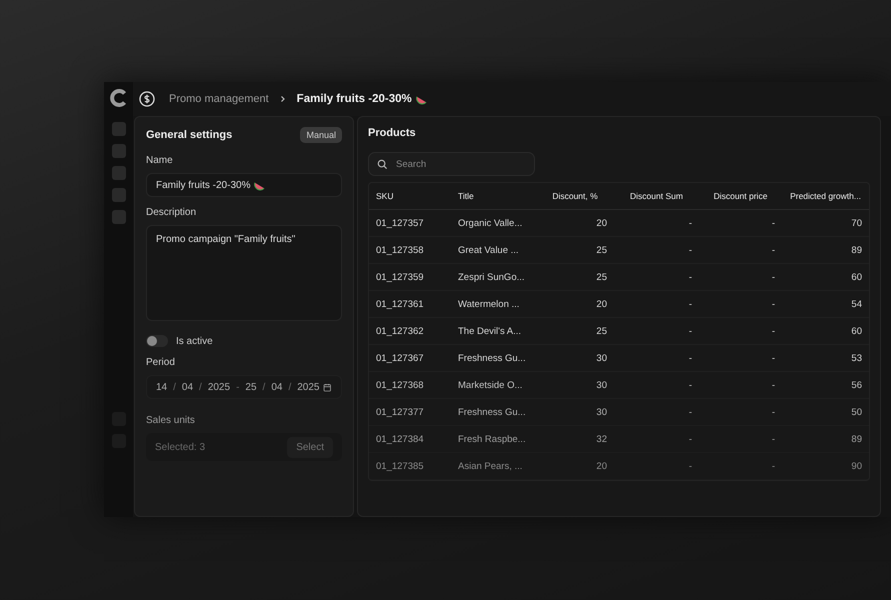  What do you see at coordinates (157, 341) in the screenshot?
I see `active-toggle` at bounding box center [157, 341].